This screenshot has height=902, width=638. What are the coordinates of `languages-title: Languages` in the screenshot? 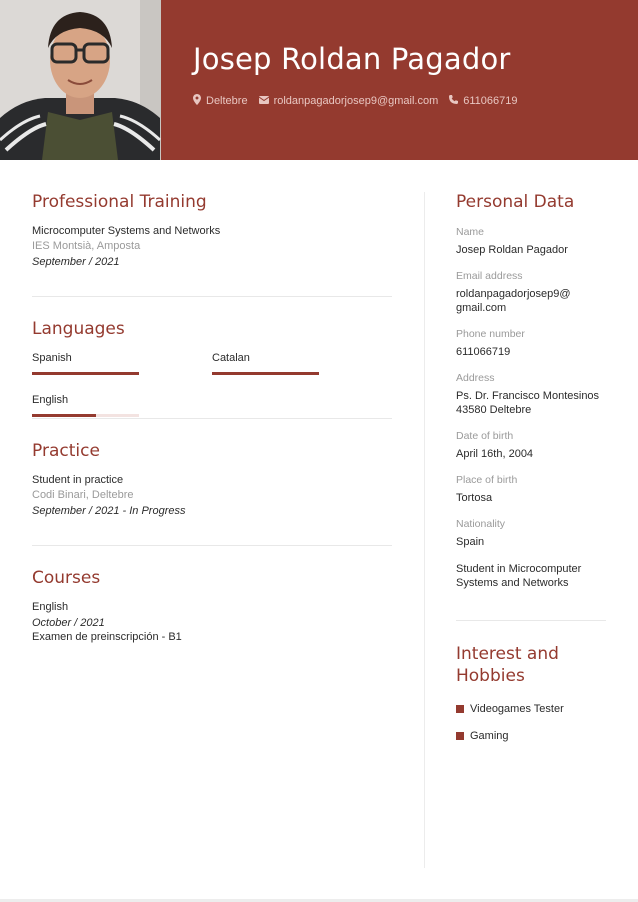 It's located at (78, 329).